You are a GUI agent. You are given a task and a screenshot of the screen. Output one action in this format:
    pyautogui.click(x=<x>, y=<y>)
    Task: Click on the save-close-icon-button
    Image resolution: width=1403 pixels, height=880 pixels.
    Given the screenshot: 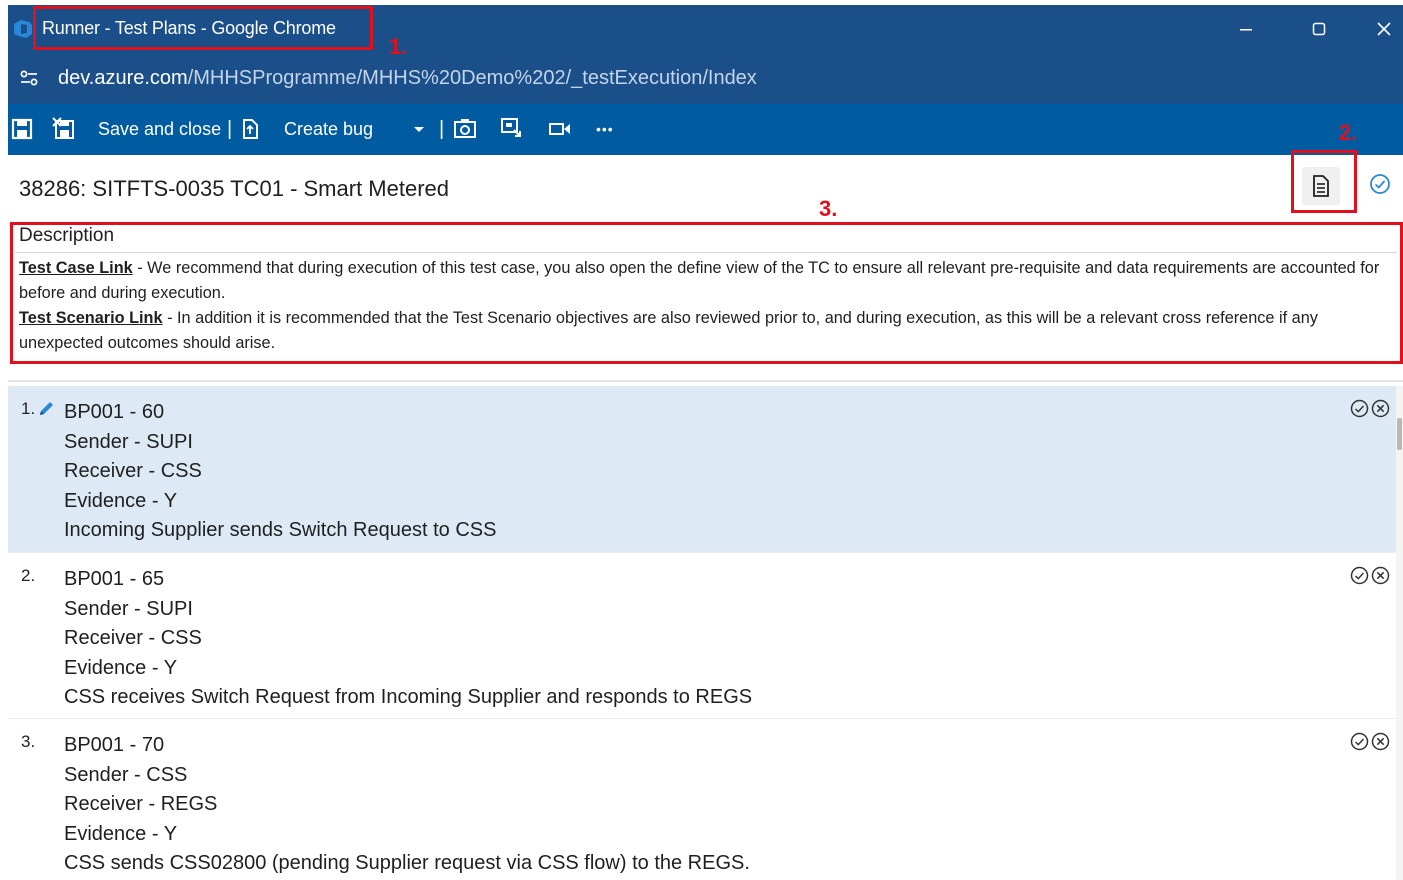 What is the action you would take?
    pyautogui.click(x=65, y=129)
    